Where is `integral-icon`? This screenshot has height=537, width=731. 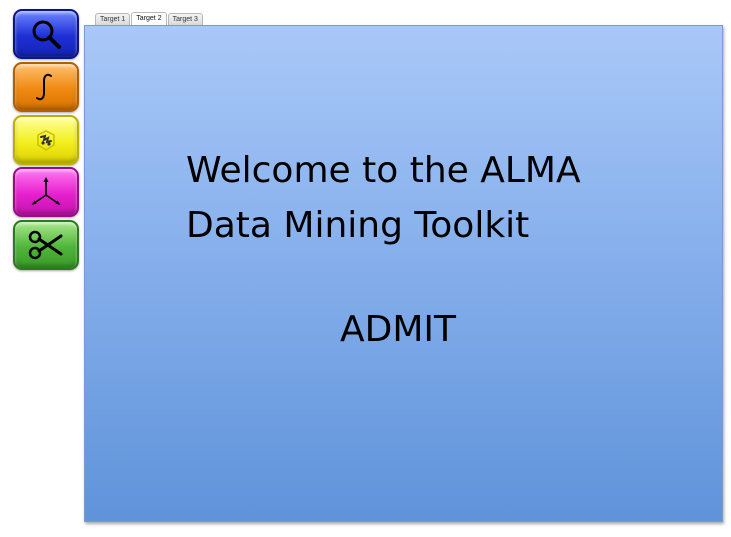
integral-icon is located at coordinates (44, 87).